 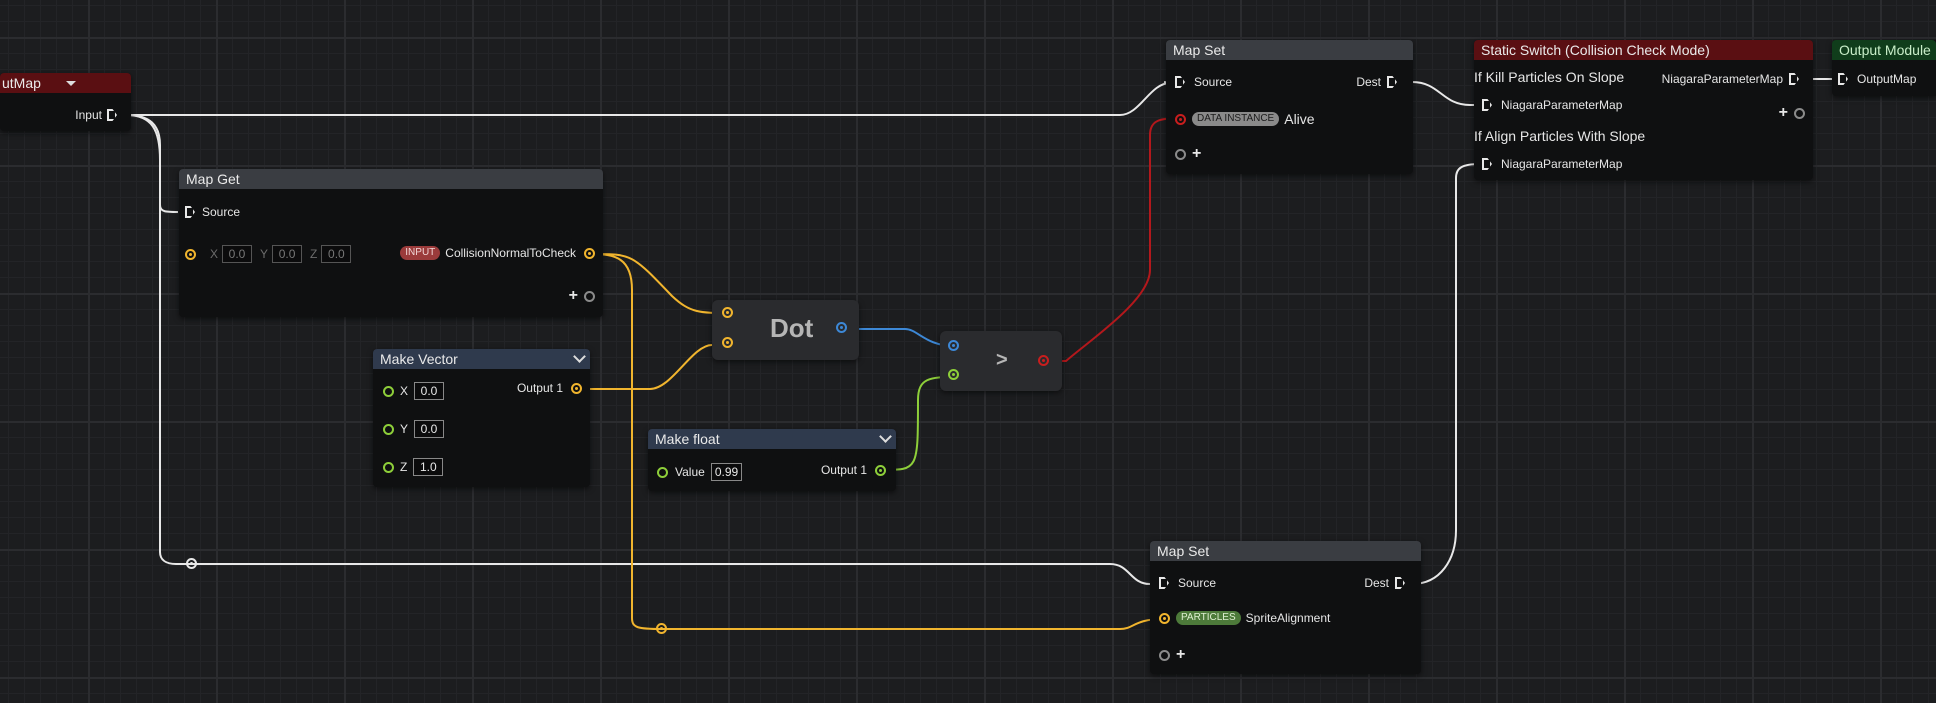 I want to click on switch-output-row: NiagaraParameterMap, so click(x=1732, y=79).